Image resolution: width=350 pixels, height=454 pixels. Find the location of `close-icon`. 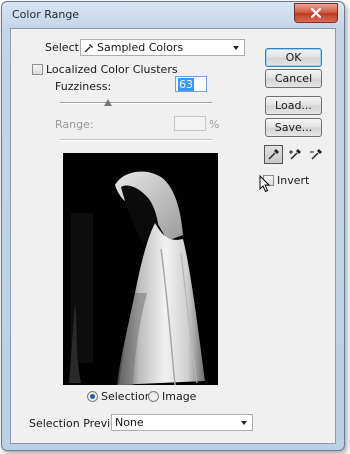

close-icon is located at coordinates (316, 13).